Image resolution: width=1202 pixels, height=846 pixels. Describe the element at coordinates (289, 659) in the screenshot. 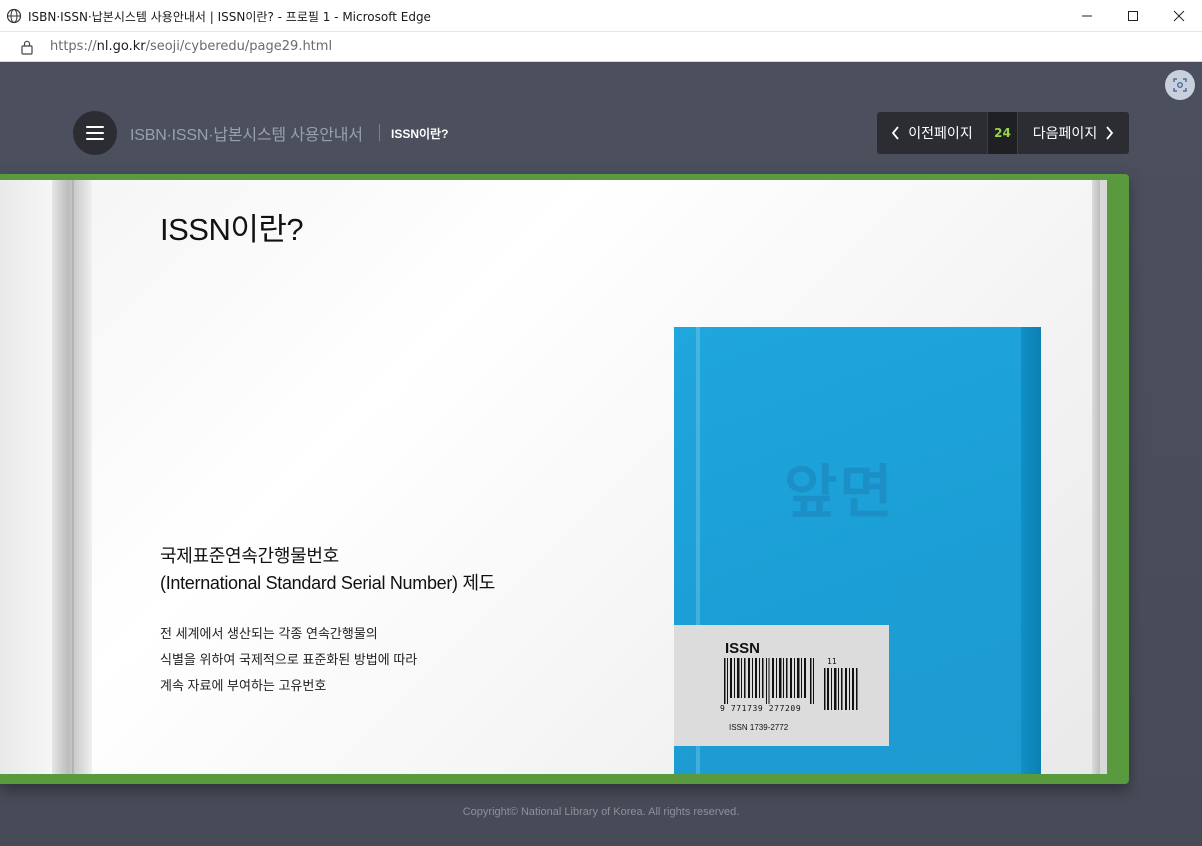

I see `body-text-line: 식별을 위하여 국제적으로 표준화된 방법에 따라` at that location.